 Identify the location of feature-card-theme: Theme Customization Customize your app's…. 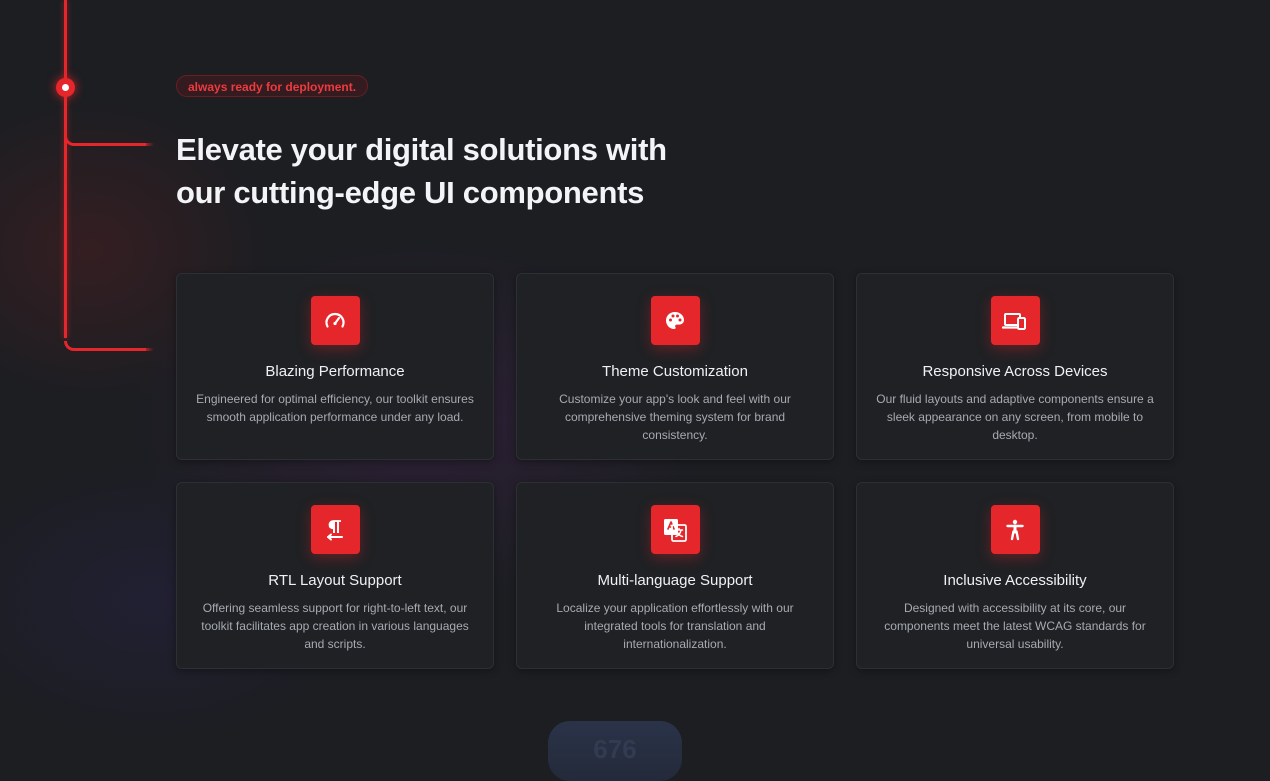
(675, 366).